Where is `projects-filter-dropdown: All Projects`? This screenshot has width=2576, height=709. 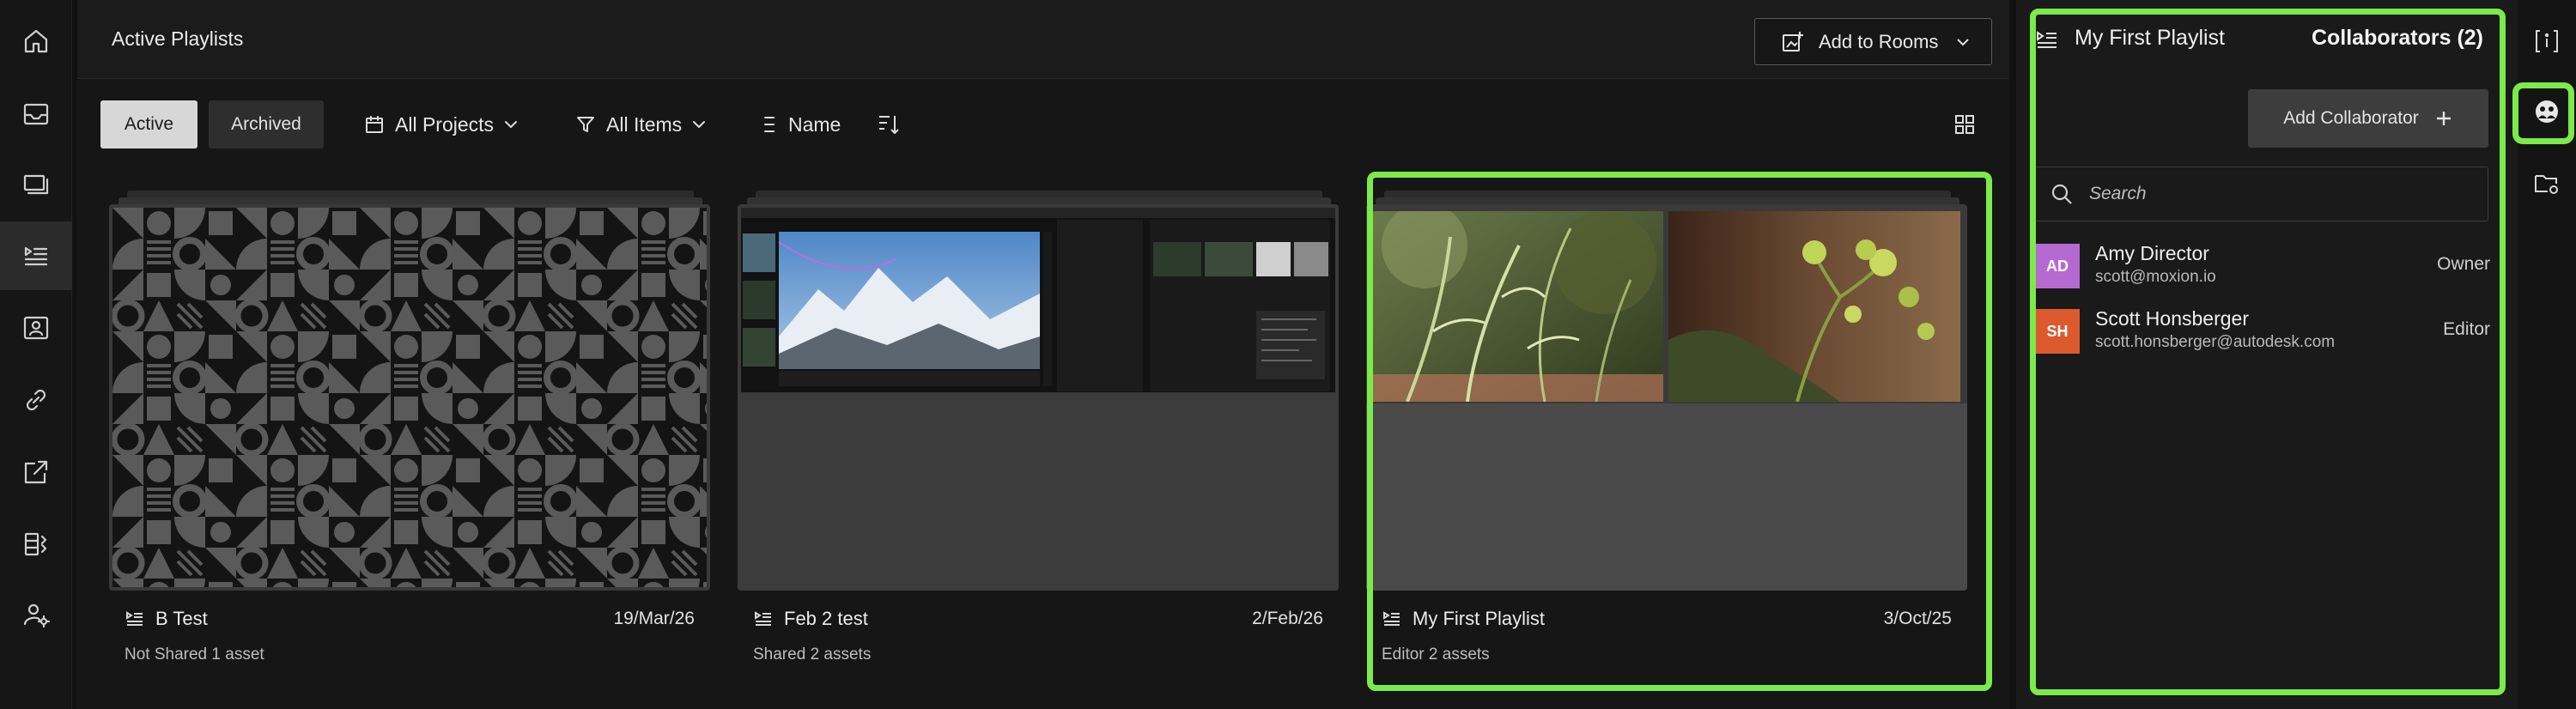
projects-filter-dropdown: All Projects is located at coordinates (441, 124).